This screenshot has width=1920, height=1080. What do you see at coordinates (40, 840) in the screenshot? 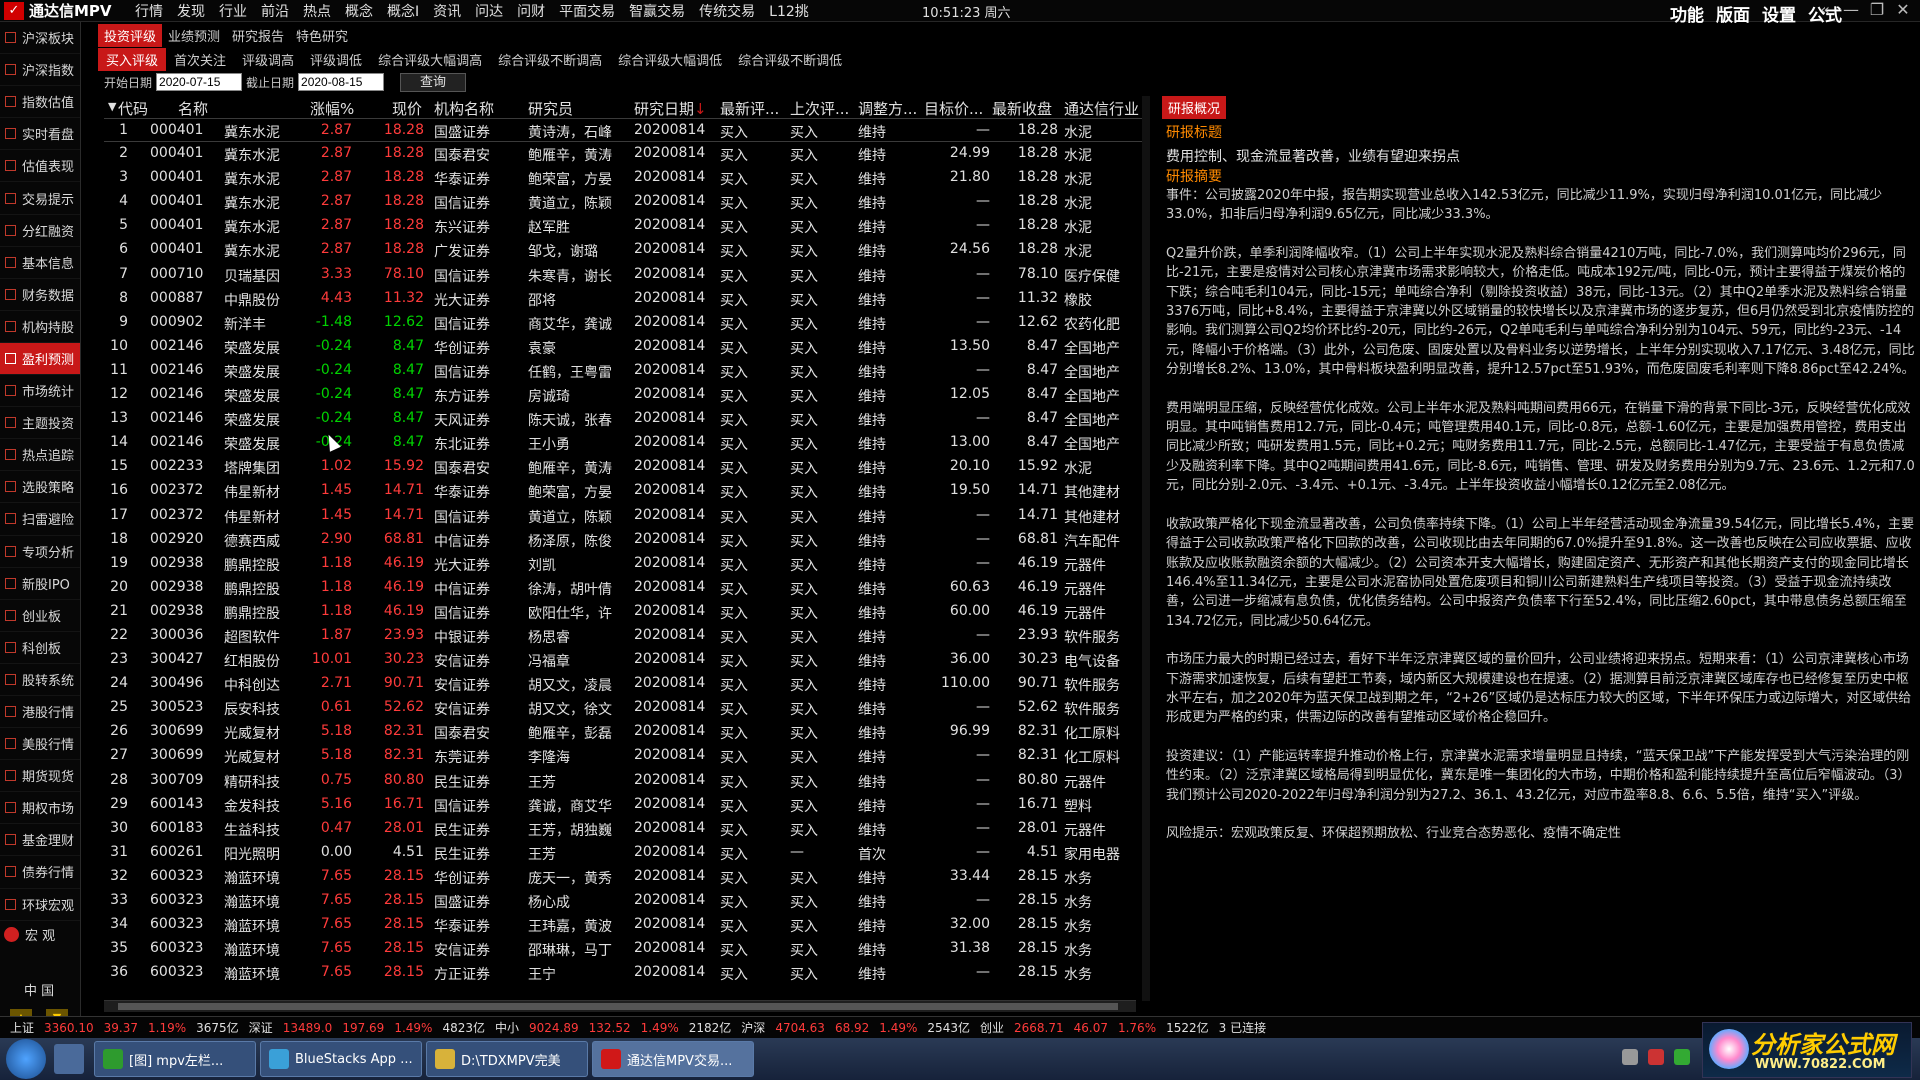
I see `sidebar-item: 基金理财` at bounding box center [40, 840].